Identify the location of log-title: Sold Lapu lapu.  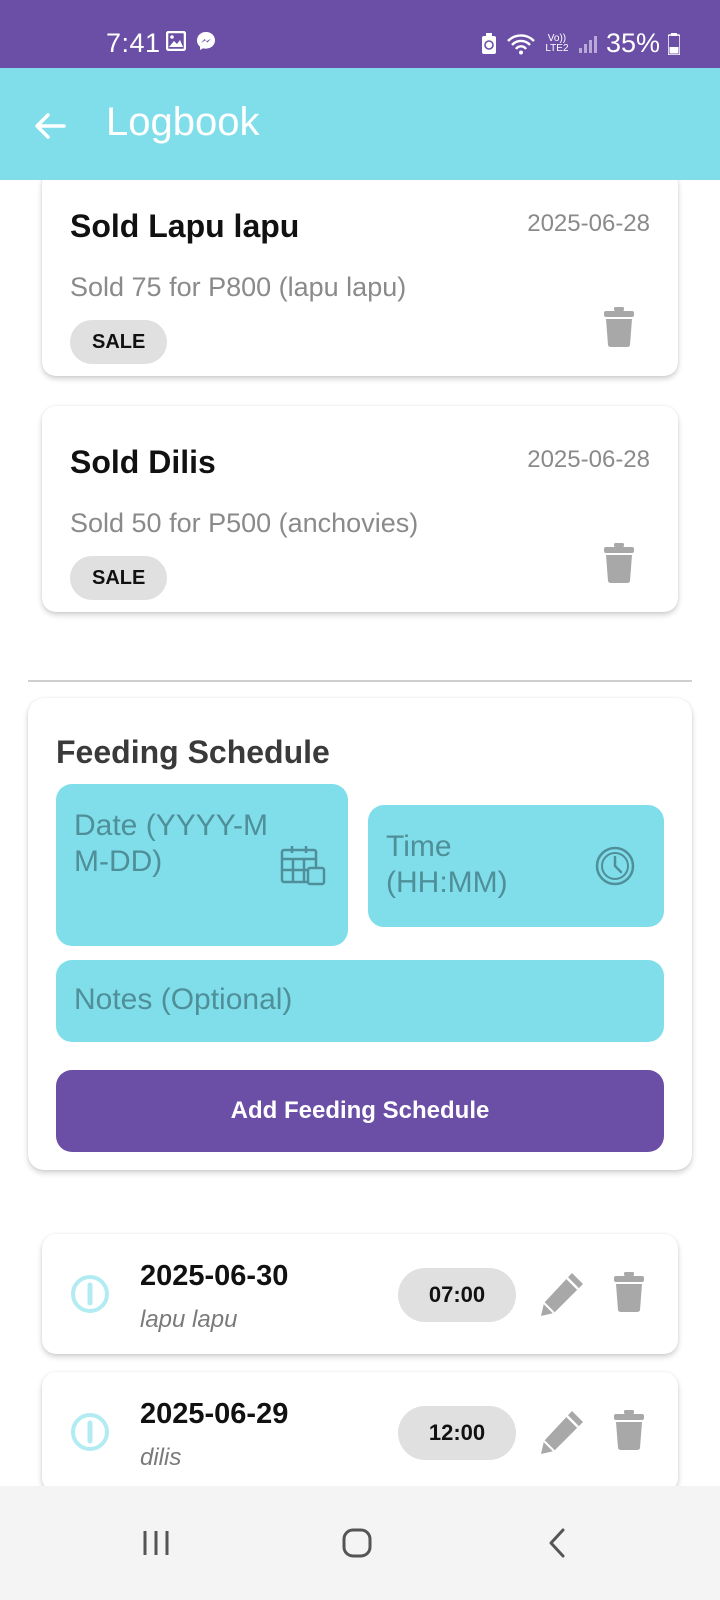
(185, 226).